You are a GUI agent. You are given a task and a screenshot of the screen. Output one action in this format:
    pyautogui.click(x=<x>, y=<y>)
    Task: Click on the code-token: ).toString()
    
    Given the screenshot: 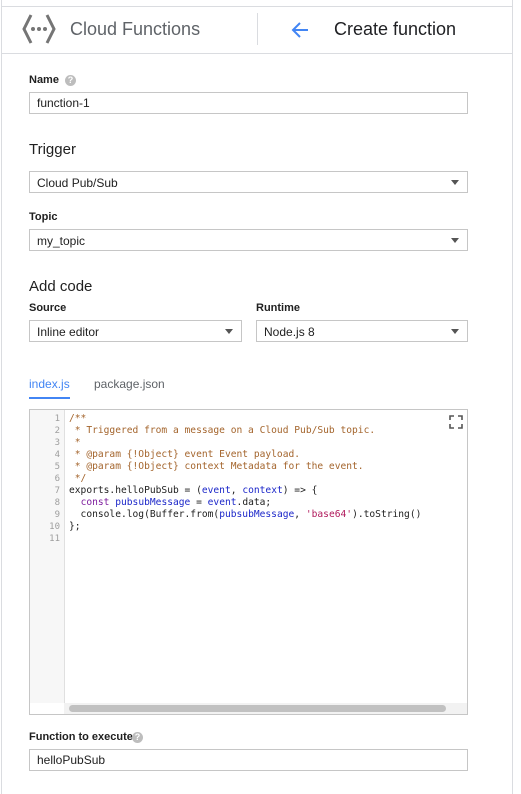 What is the action you would take?
    pyautogui.click(x=387, y=514)
    